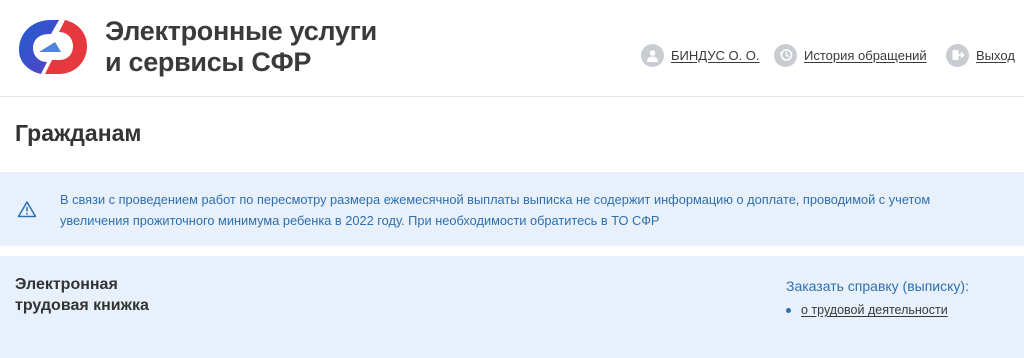 Image resolution: width=1024 pixels, height=358 pixels. Describe the element at coordinates (957, 55) in the screenshot. I see `exit-icon` at that location.